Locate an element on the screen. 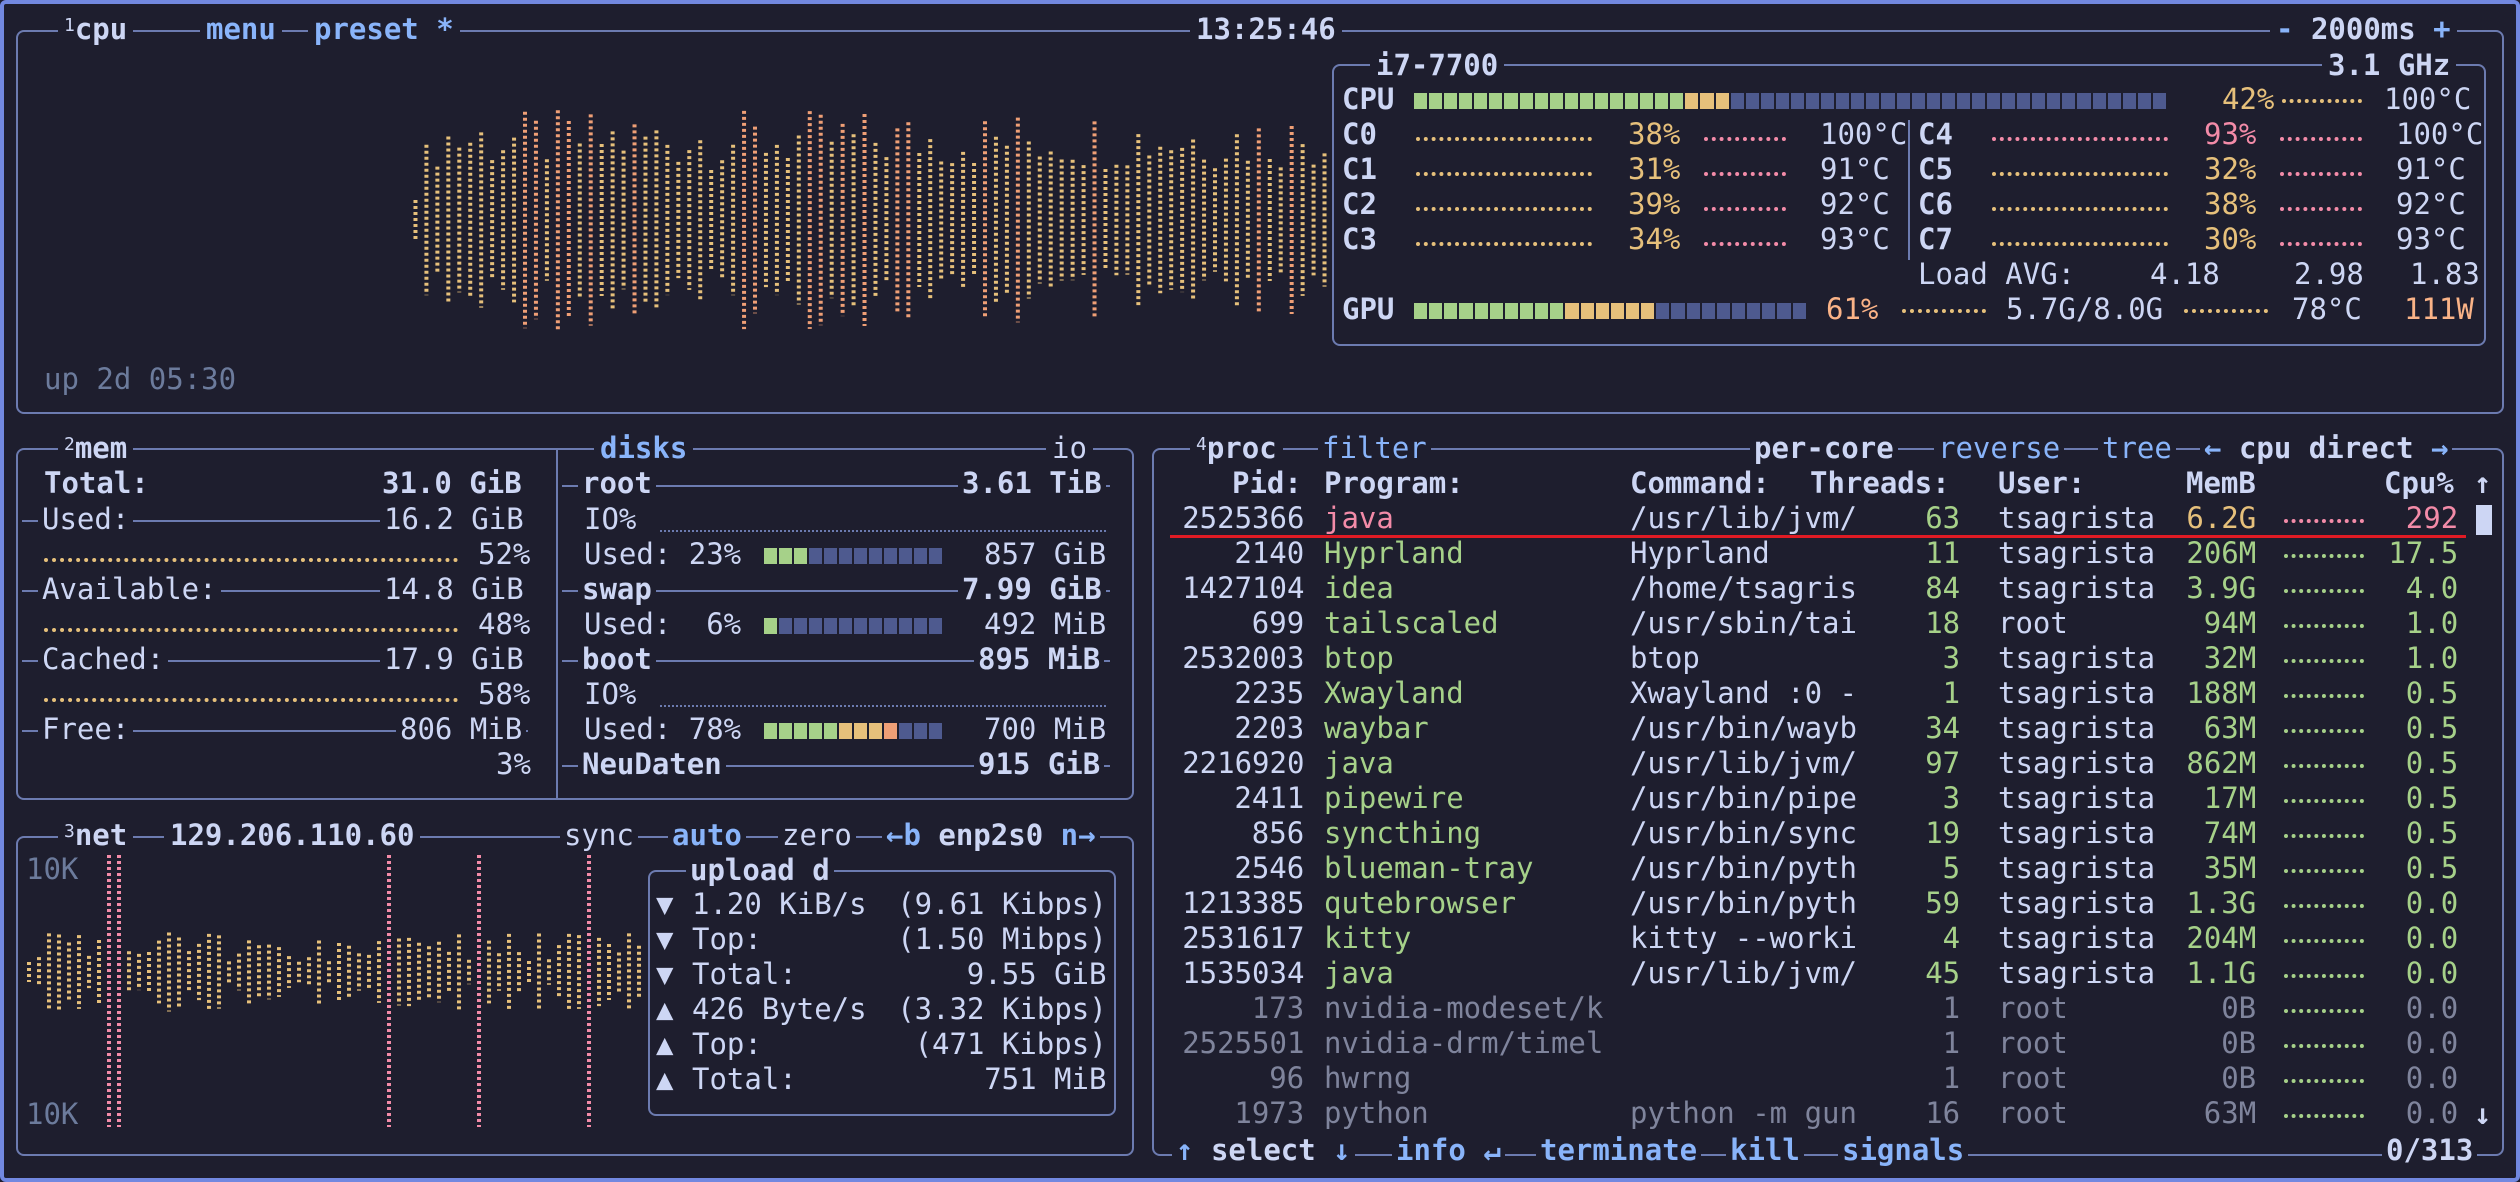 The height and width of the screenshot is (1182, 2520). proc-filter-button: filter is located at coordinates (1374, 448).